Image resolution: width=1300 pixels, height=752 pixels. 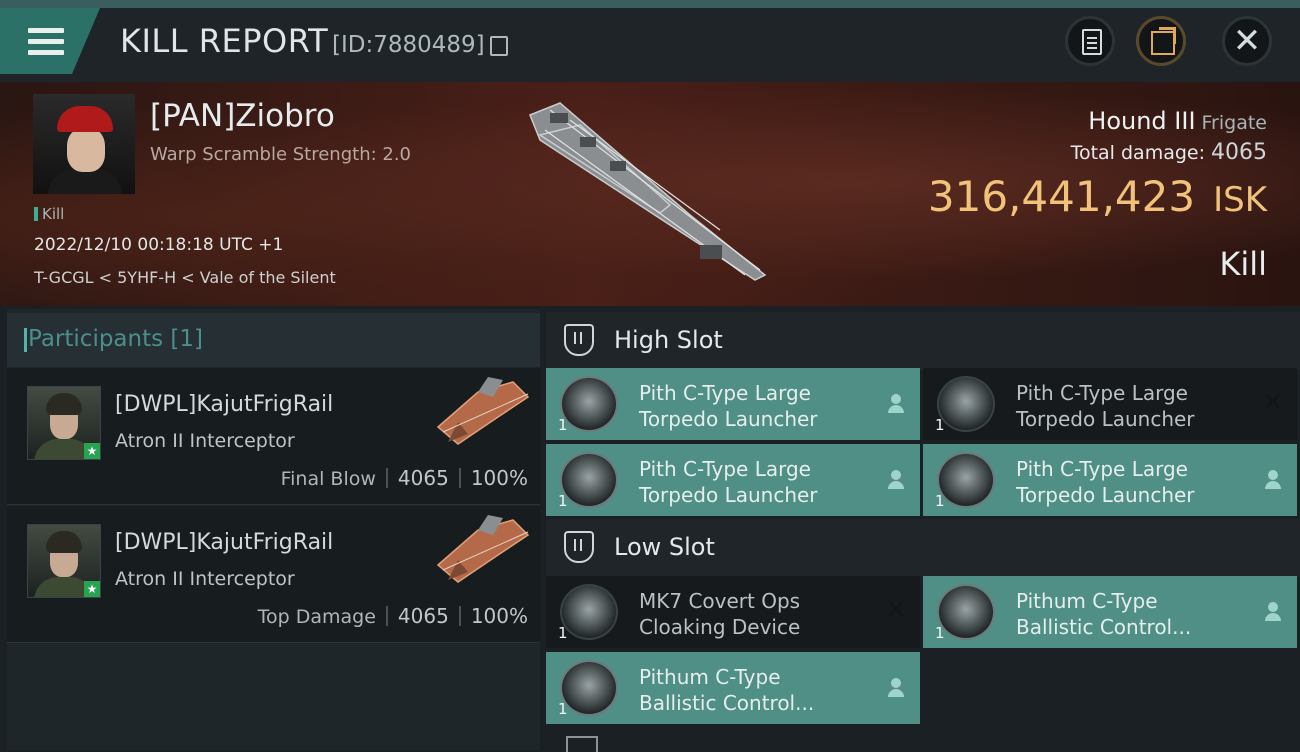 What do you see at coordinates (159, 245) in the screenshot?
I see `kill-datetime: 2022/12/10 00:18:18 UTC +1` at bounding box center [159, 245].